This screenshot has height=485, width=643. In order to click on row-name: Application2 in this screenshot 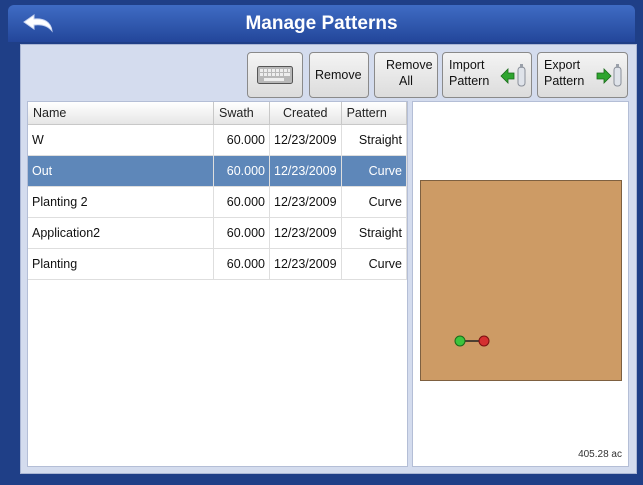, I will do `click(121, 233)`.